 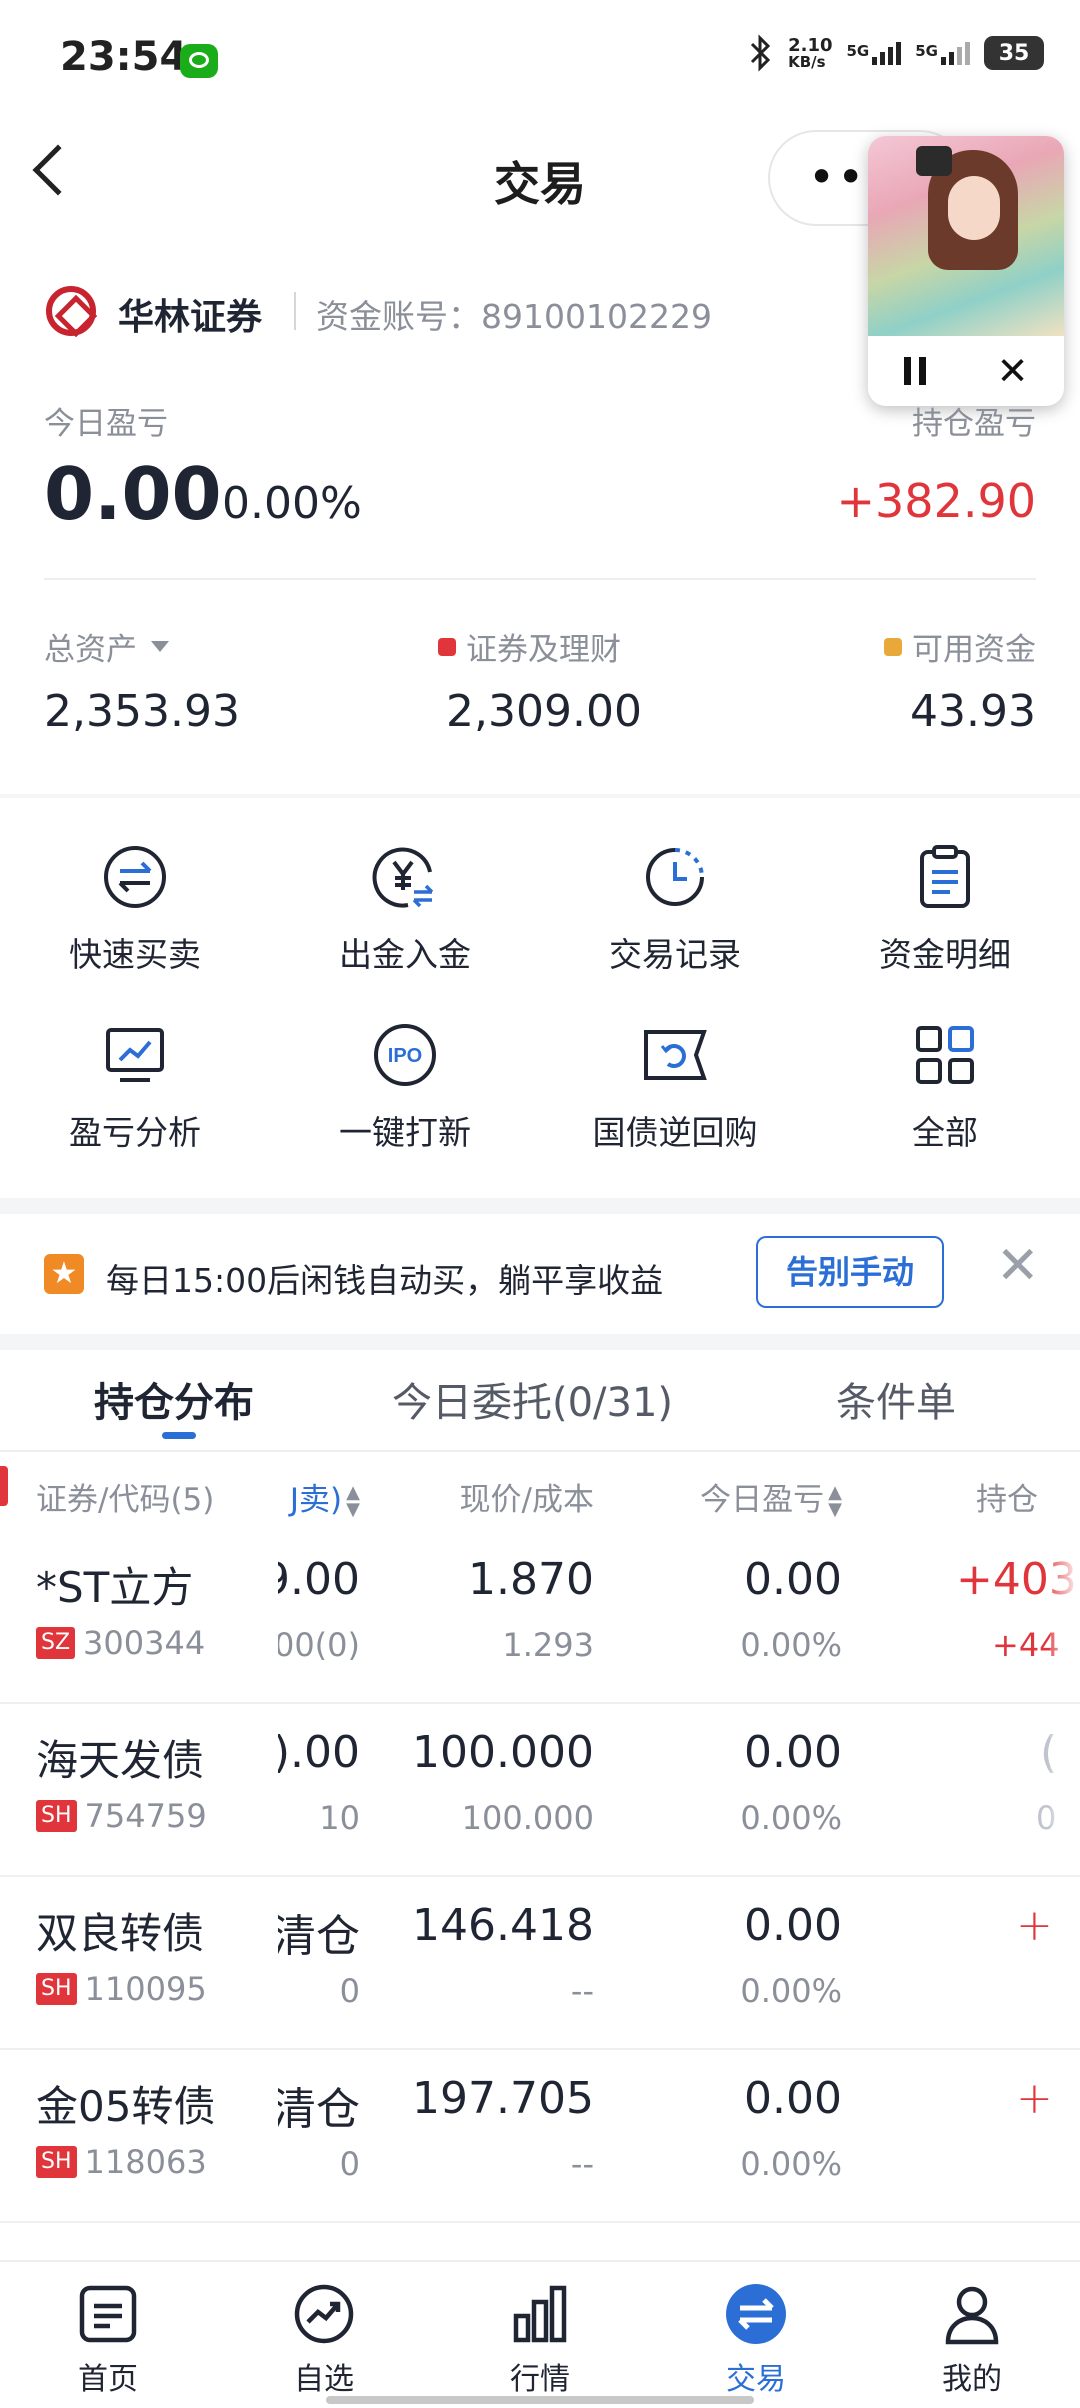 I want to click on nav-profile: 我的, so click(x=972, y=2335).